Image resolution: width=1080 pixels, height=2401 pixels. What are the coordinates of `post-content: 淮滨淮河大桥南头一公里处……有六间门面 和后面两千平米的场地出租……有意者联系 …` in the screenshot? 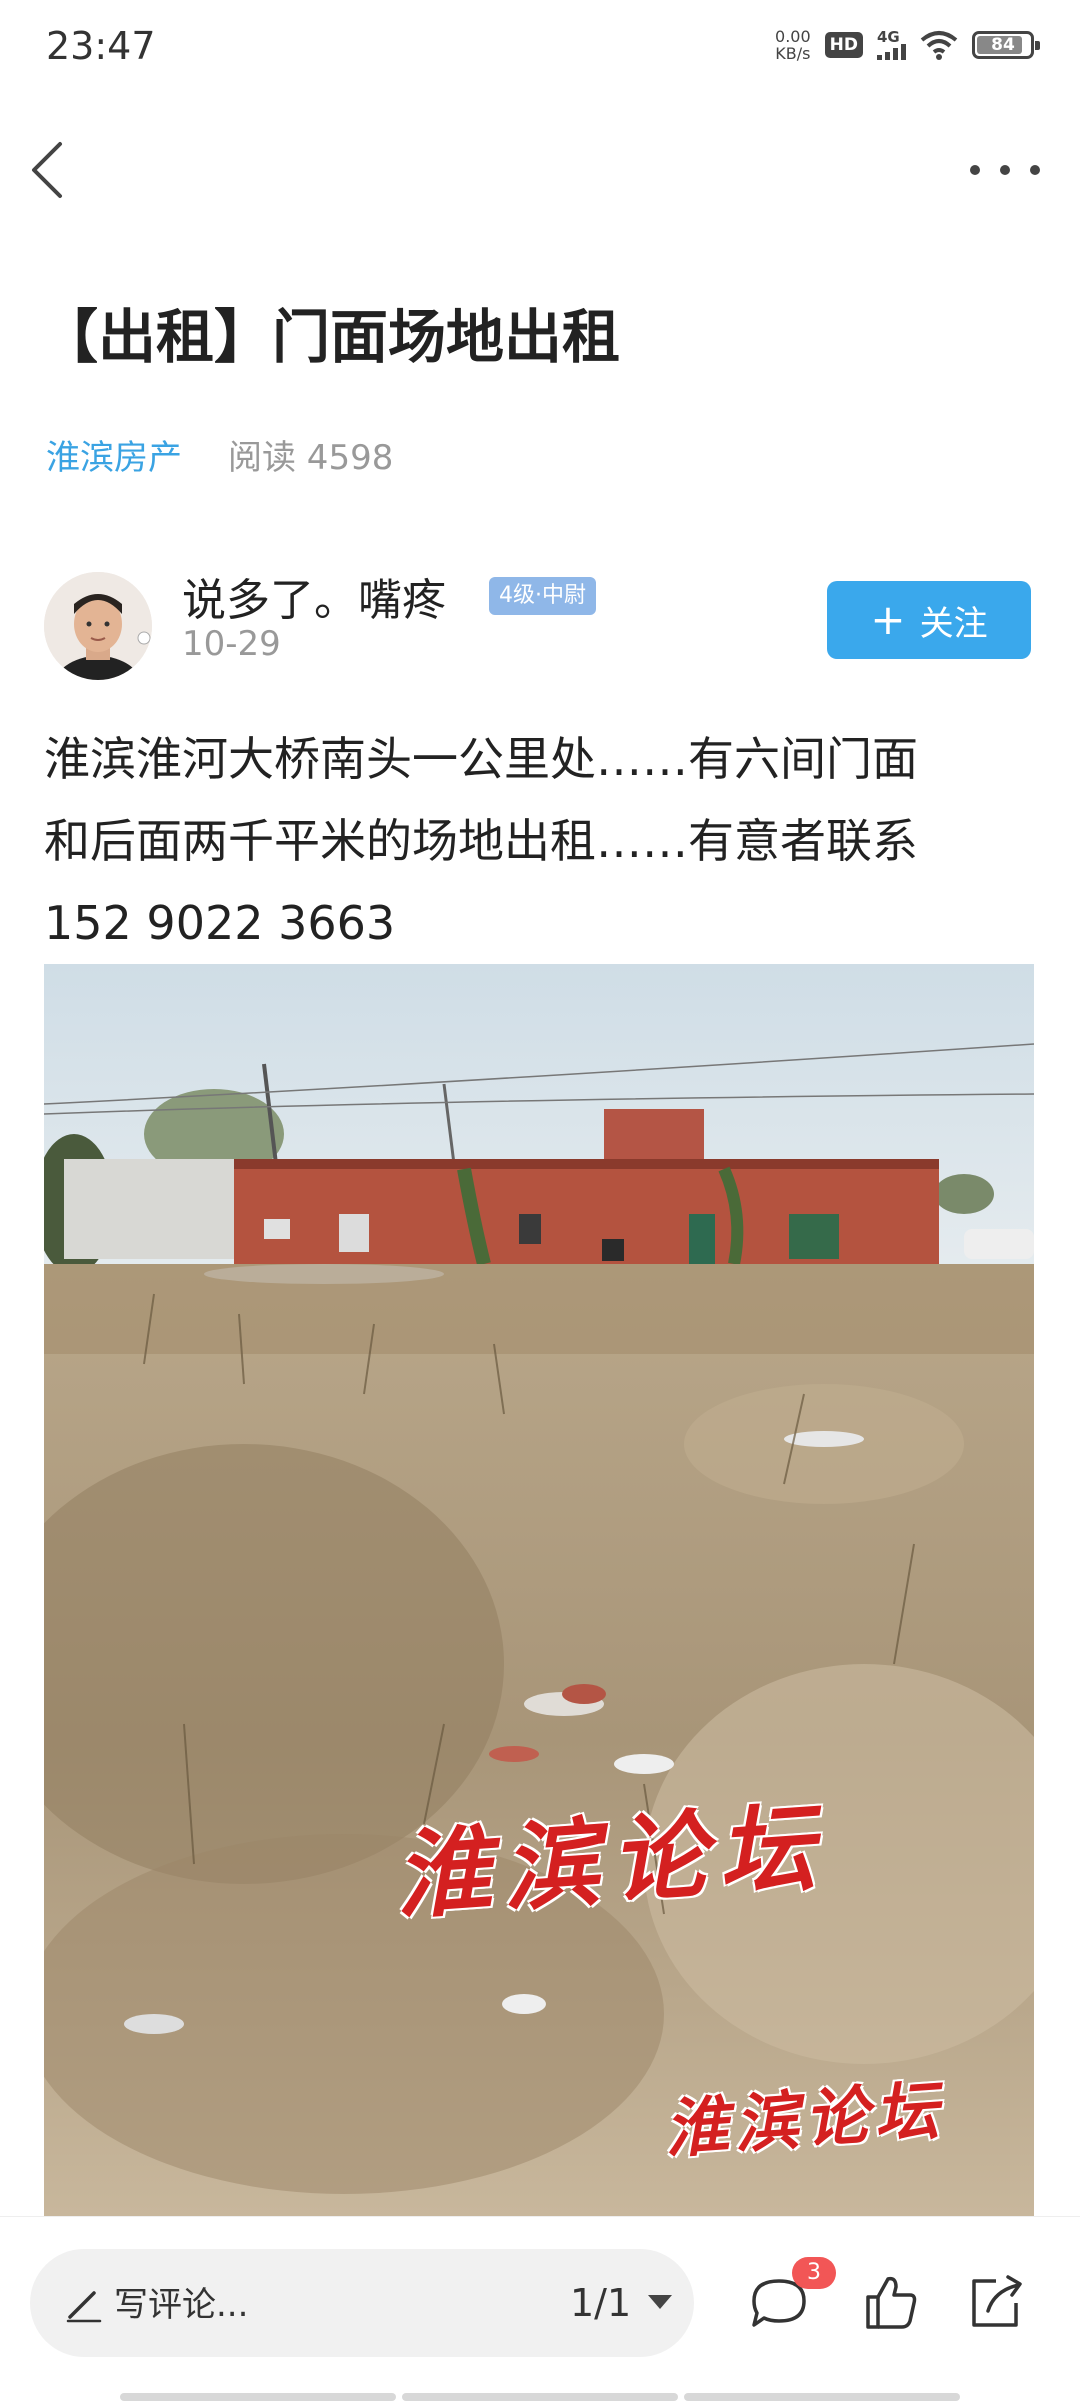 It's located at (544, 841).